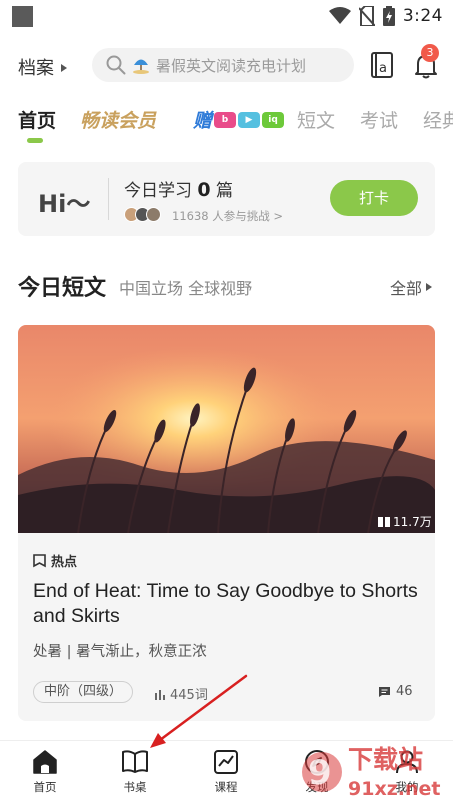  What do you see at coordinates (383, 68) in the screenshot?
I see `svg-text: a` at bounding box center [383, 68].